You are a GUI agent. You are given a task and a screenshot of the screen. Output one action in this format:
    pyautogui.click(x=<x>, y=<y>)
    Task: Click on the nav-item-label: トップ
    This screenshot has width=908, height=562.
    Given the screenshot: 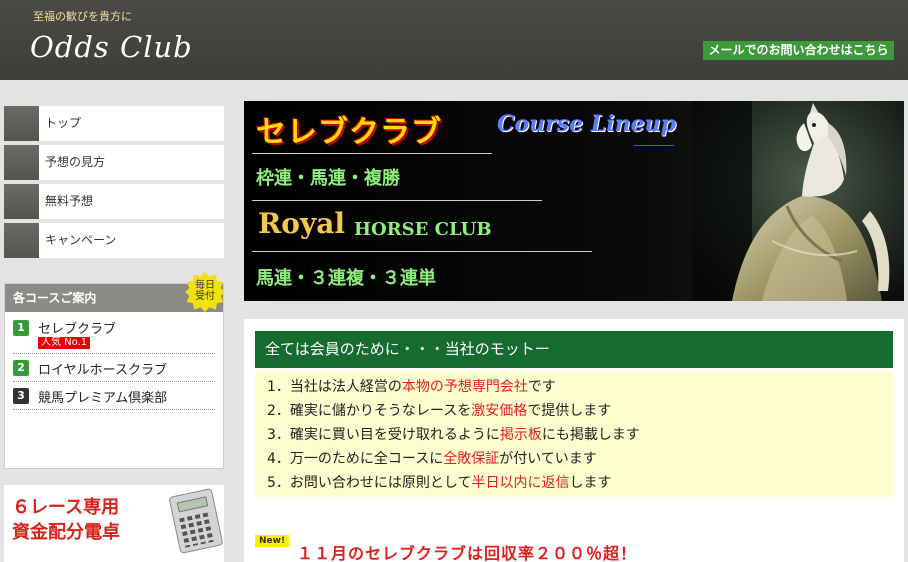 What is the action you would take?
    pyautogui.click(x=63, y=123)
    